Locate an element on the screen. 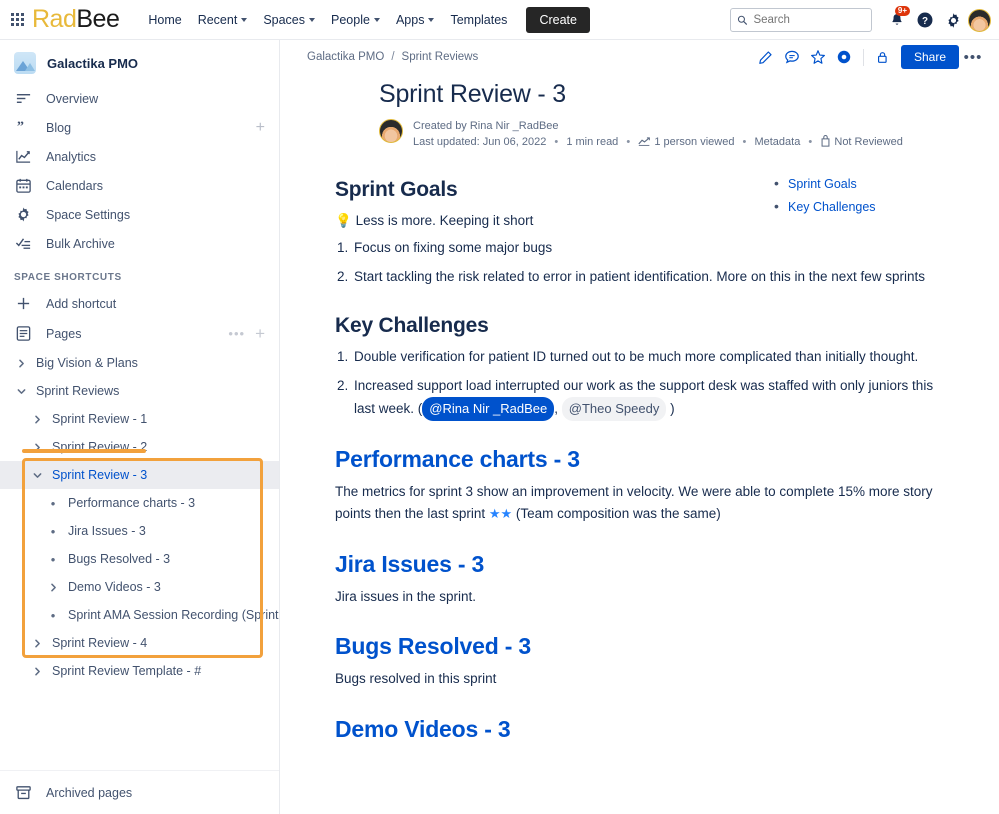  mention-rina-nir: @Rina Nir _RadBee is located at coordinates (488, 409).